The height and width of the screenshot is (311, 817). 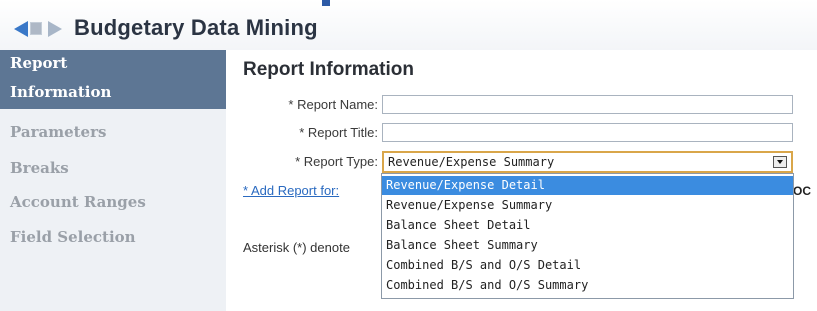 I want to click on sidebar-item-field-selection: Field Selection, so click(x=113, y=237).